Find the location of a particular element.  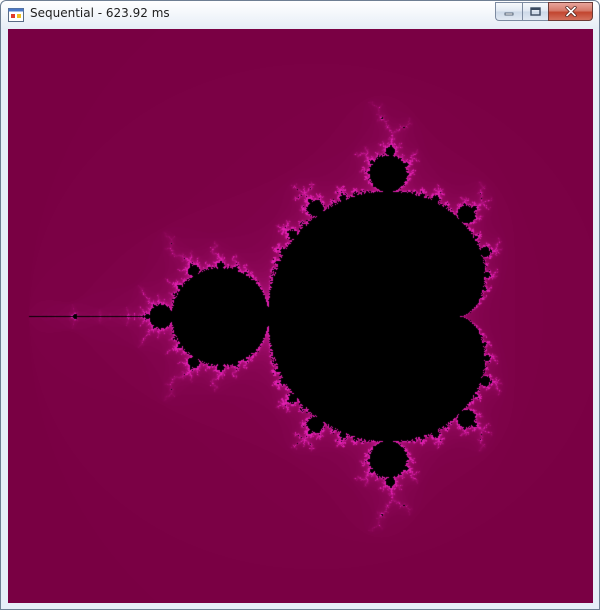

close-icon is located at coordinates (570, 11).